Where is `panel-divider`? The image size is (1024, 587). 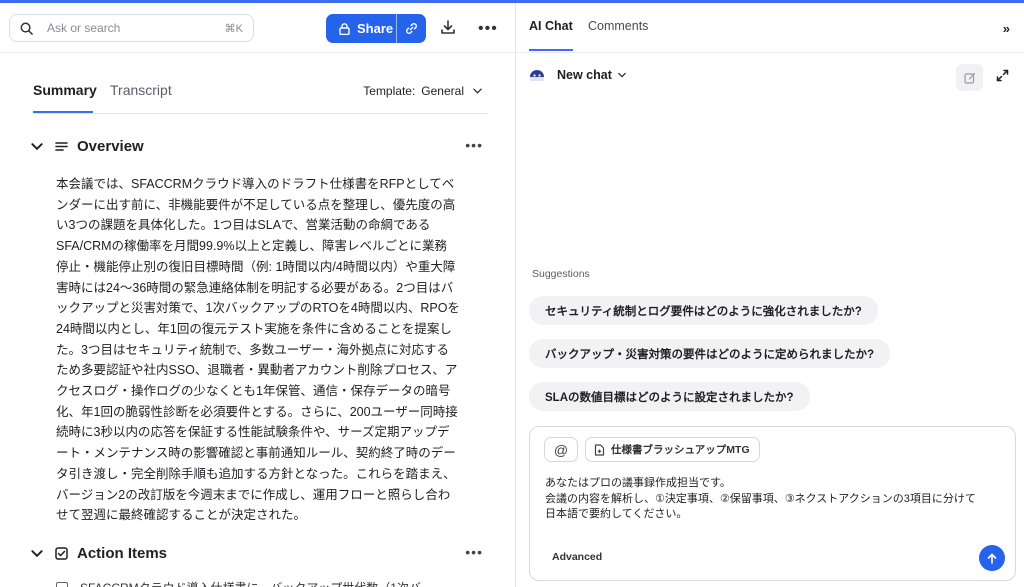
panel-divider is located at coordinates (770, 52).